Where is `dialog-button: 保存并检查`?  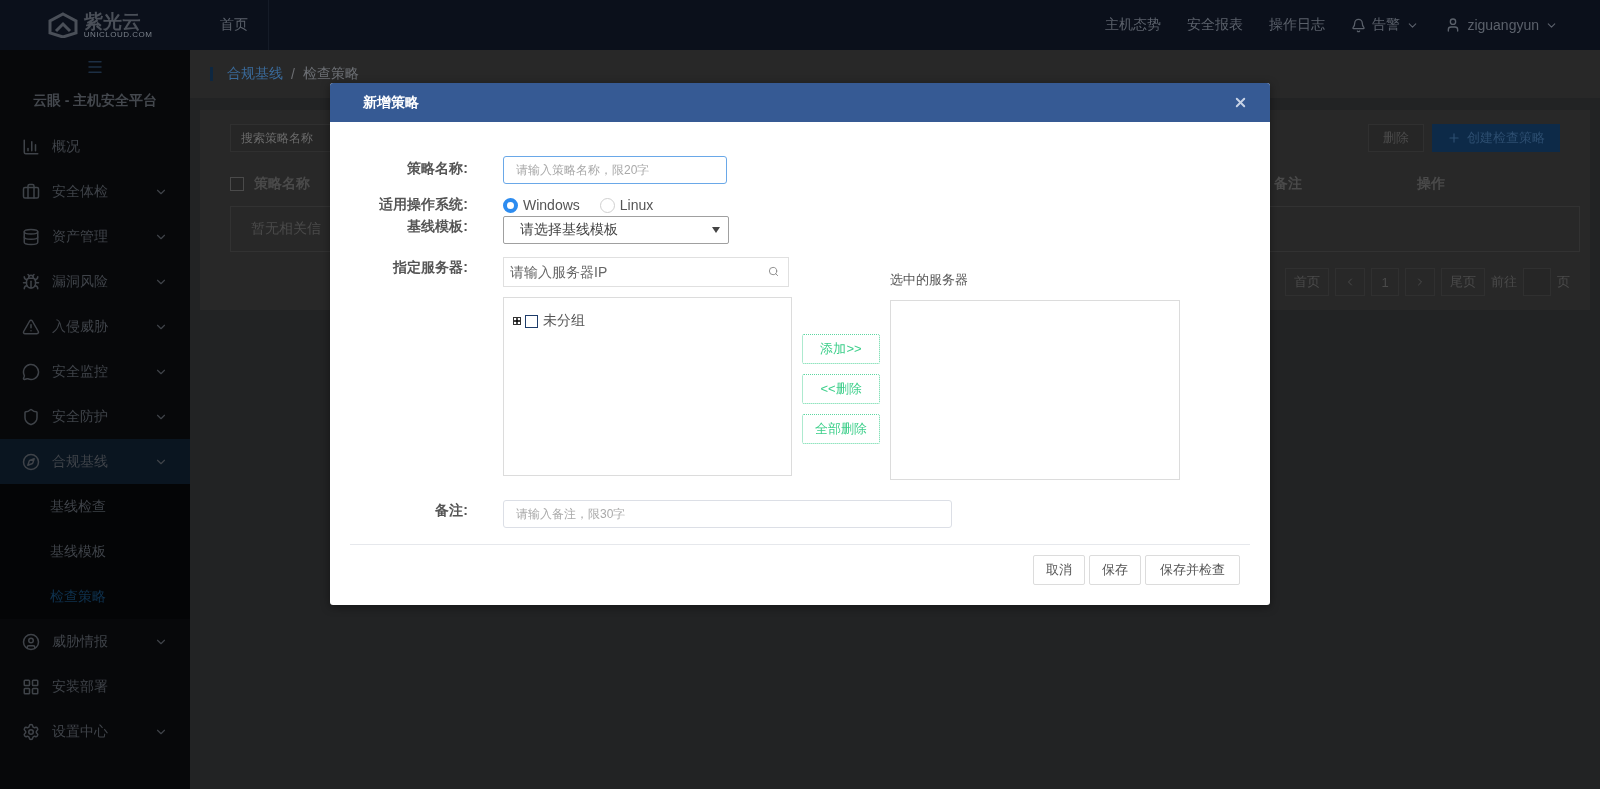 dialog-button: 保存并检查 is located at coordinates (1192, 570).